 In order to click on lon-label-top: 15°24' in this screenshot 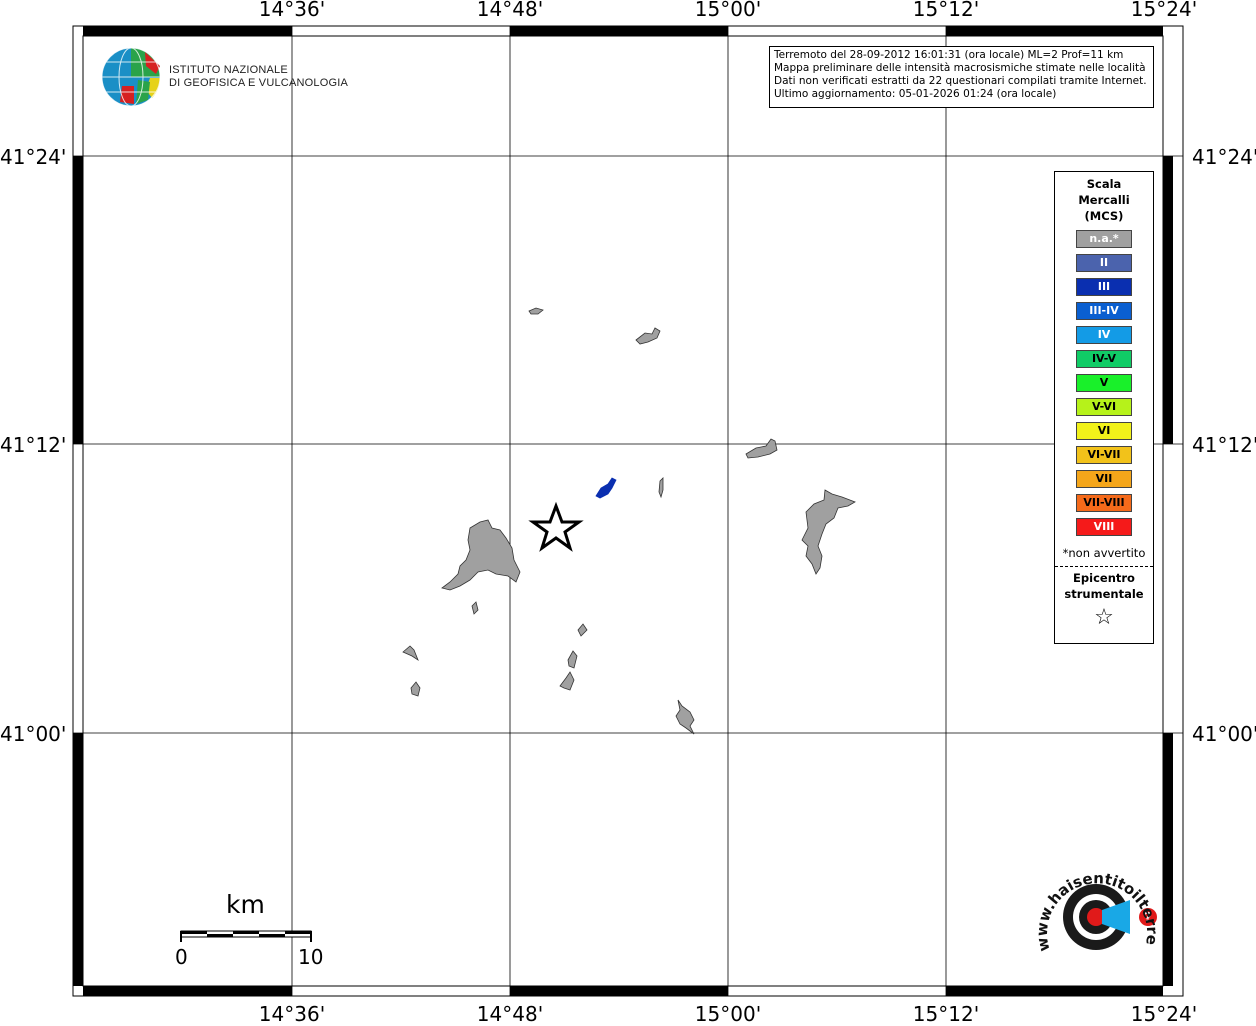, I will do `click(1164, 10)`.